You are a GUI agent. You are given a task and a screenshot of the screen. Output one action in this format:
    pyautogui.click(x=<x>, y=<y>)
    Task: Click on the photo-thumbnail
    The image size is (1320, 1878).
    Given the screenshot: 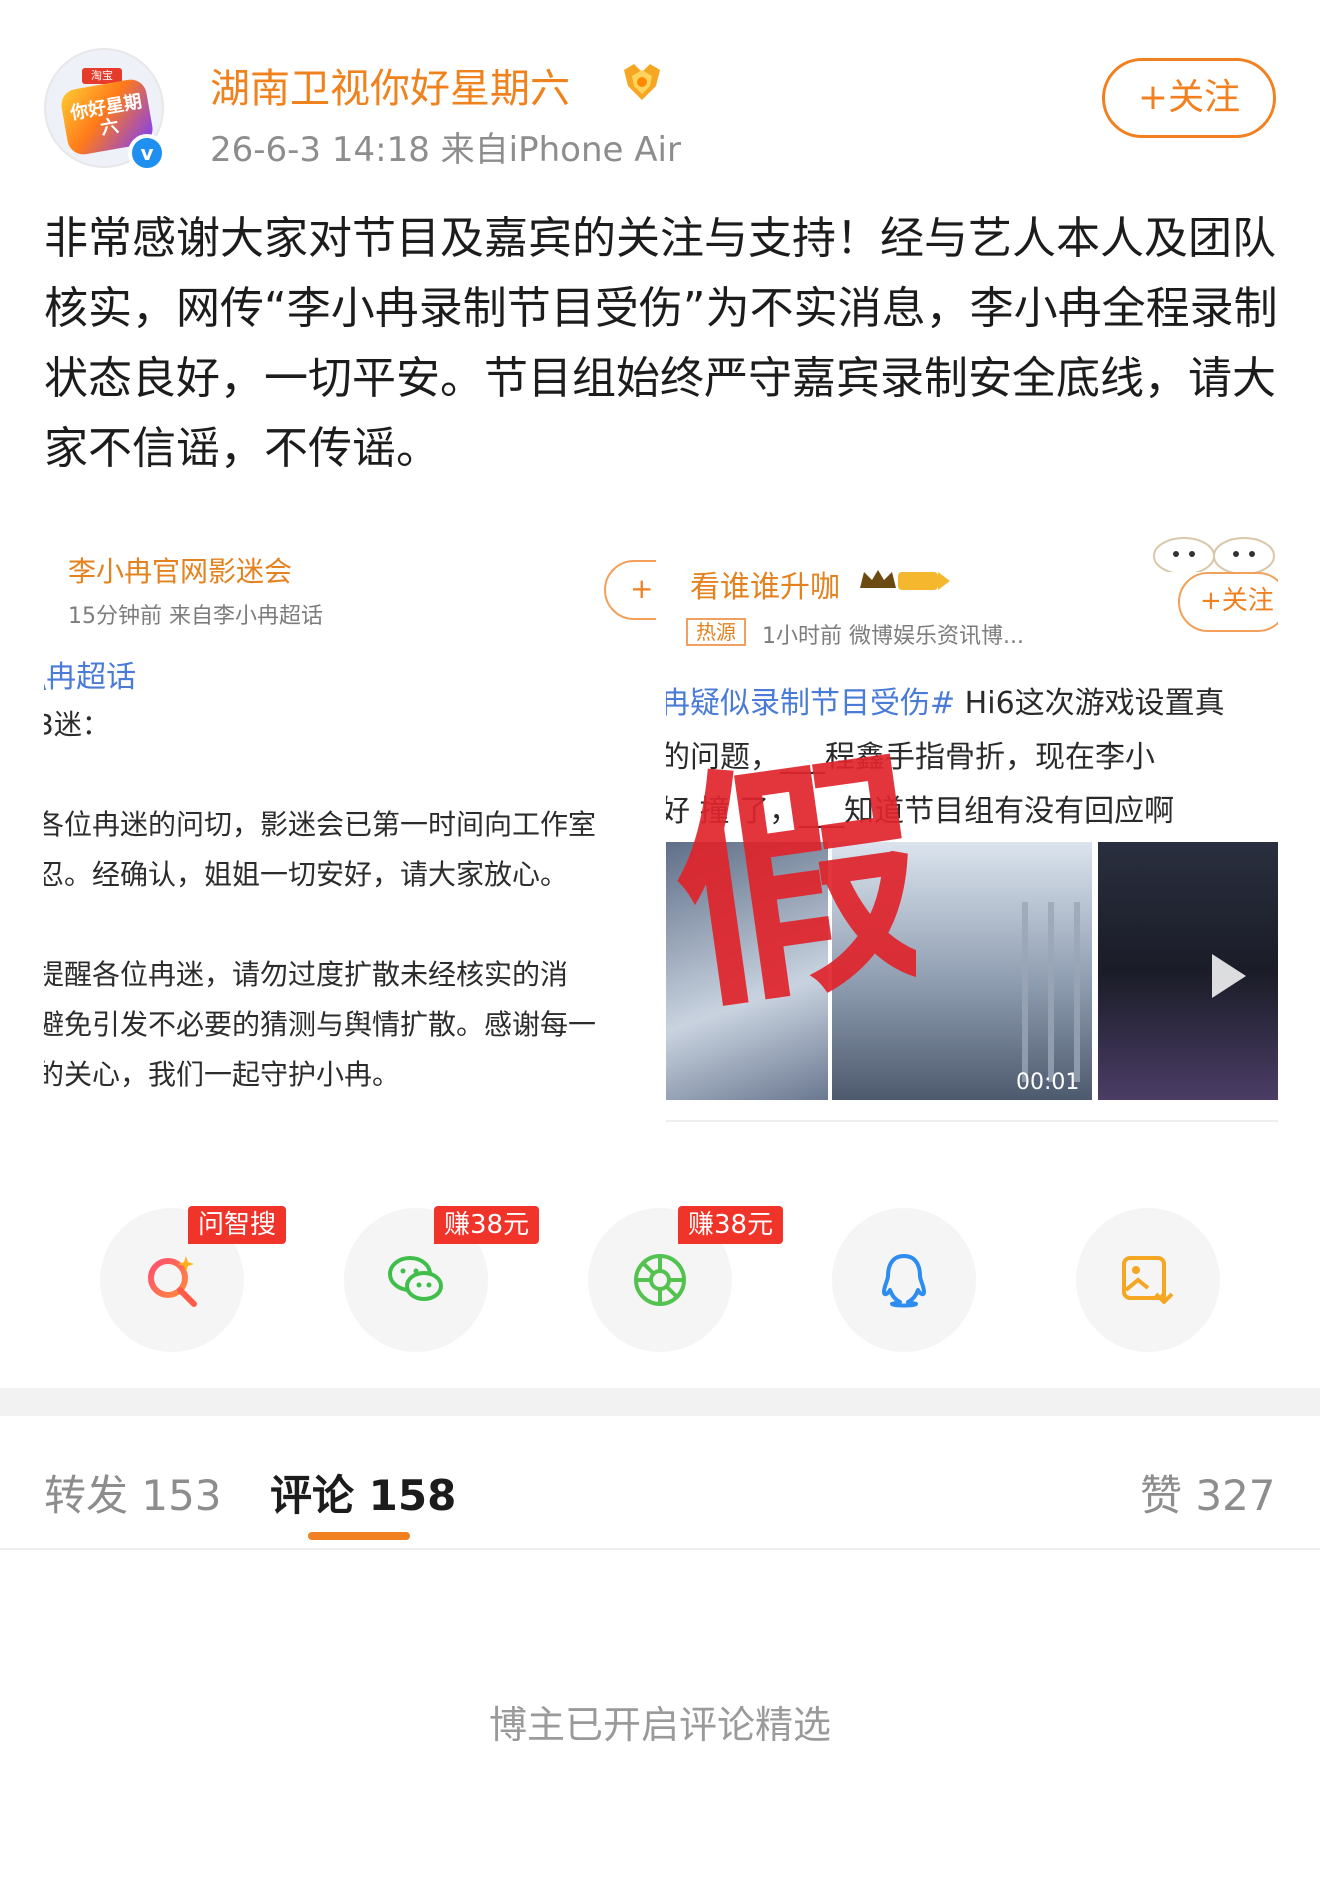 What is the action you would take?
    pyautogui.click(x=1188, y=971)
    